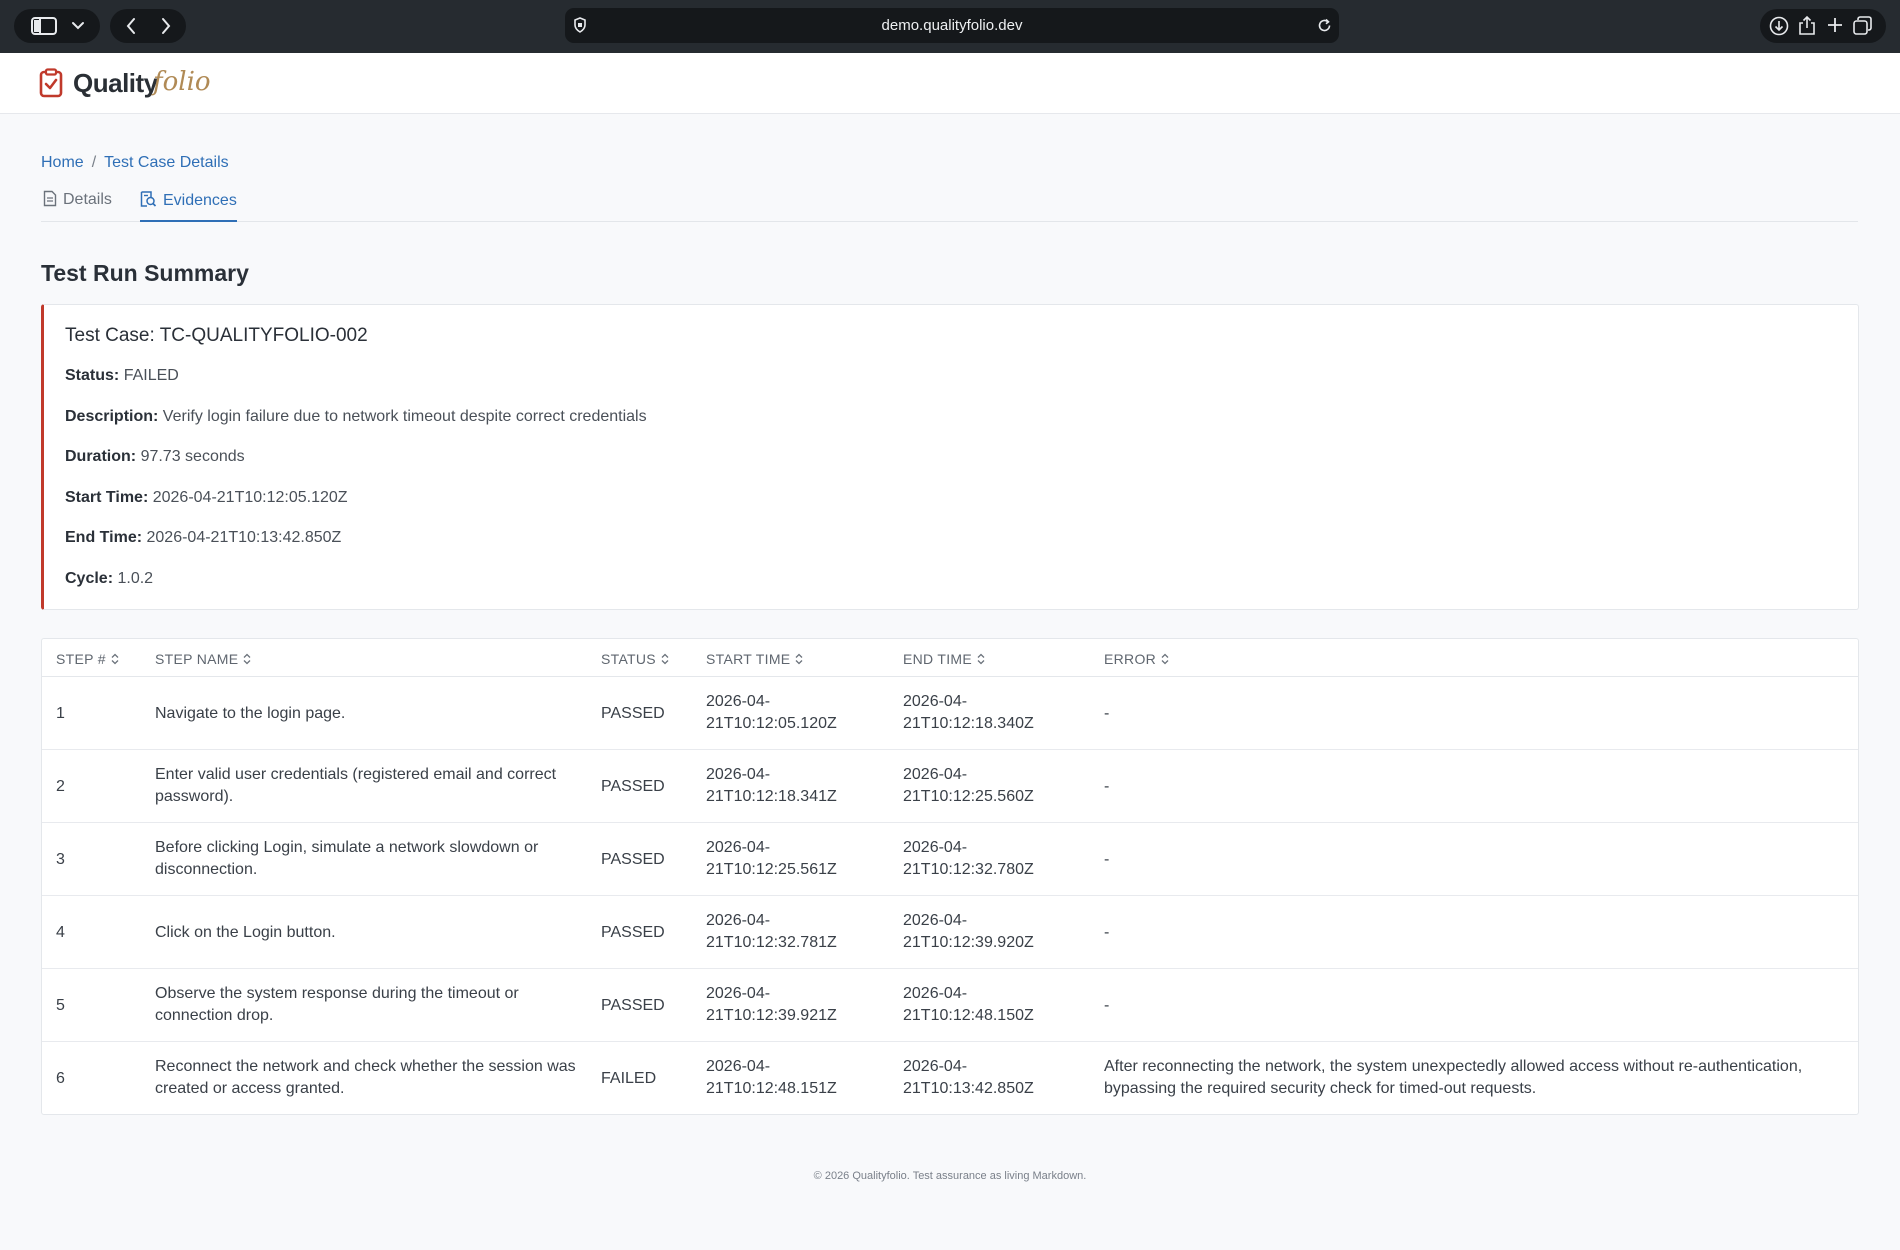 The width and height of the screenshot is (1900, 1250). I want to click on field-value: 1.0.2, so click(135, 578).